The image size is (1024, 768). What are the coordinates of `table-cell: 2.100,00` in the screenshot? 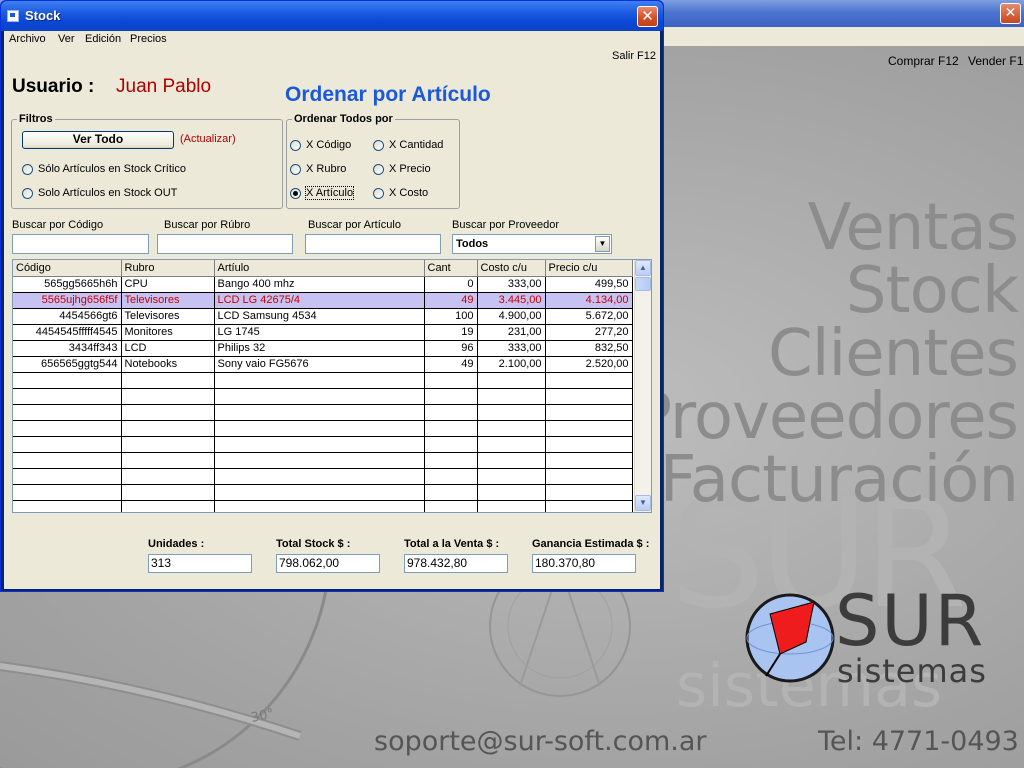 It's located at (511, 364).